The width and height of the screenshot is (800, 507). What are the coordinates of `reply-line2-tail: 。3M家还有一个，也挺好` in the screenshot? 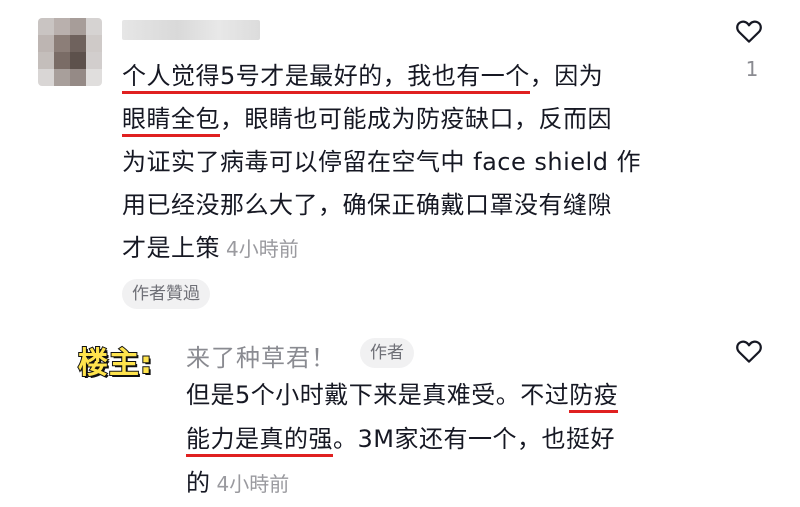 It's located at (474, 439).